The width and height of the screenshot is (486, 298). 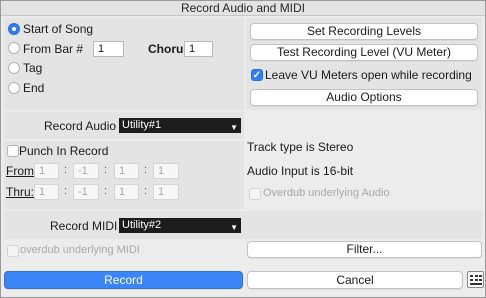 What do you see at coordinates (13, 151) in the screenshot?
I see `punch-in-checkbox` at bounding box center [13, 151].